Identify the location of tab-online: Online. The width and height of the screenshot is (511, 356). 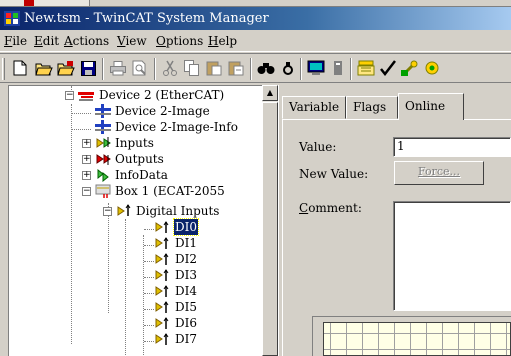
(431, 106).